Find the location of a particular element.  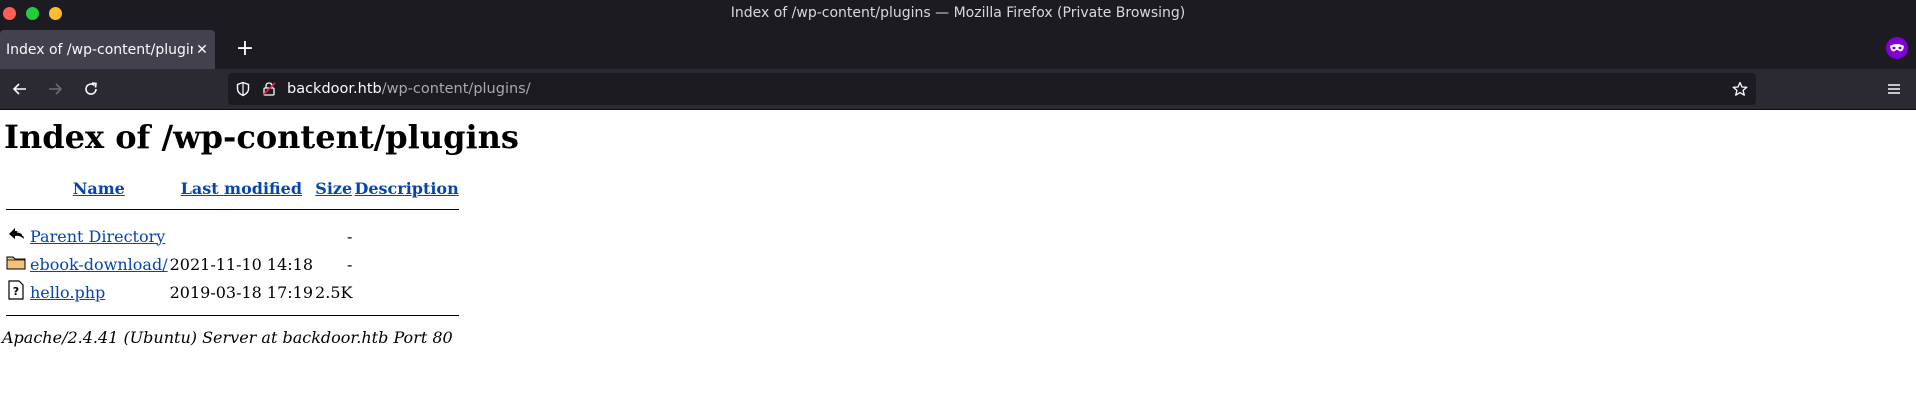

table-row: ? hello.php 2019-03-18 17:19 2.5K is located at coordinates (232, 292).